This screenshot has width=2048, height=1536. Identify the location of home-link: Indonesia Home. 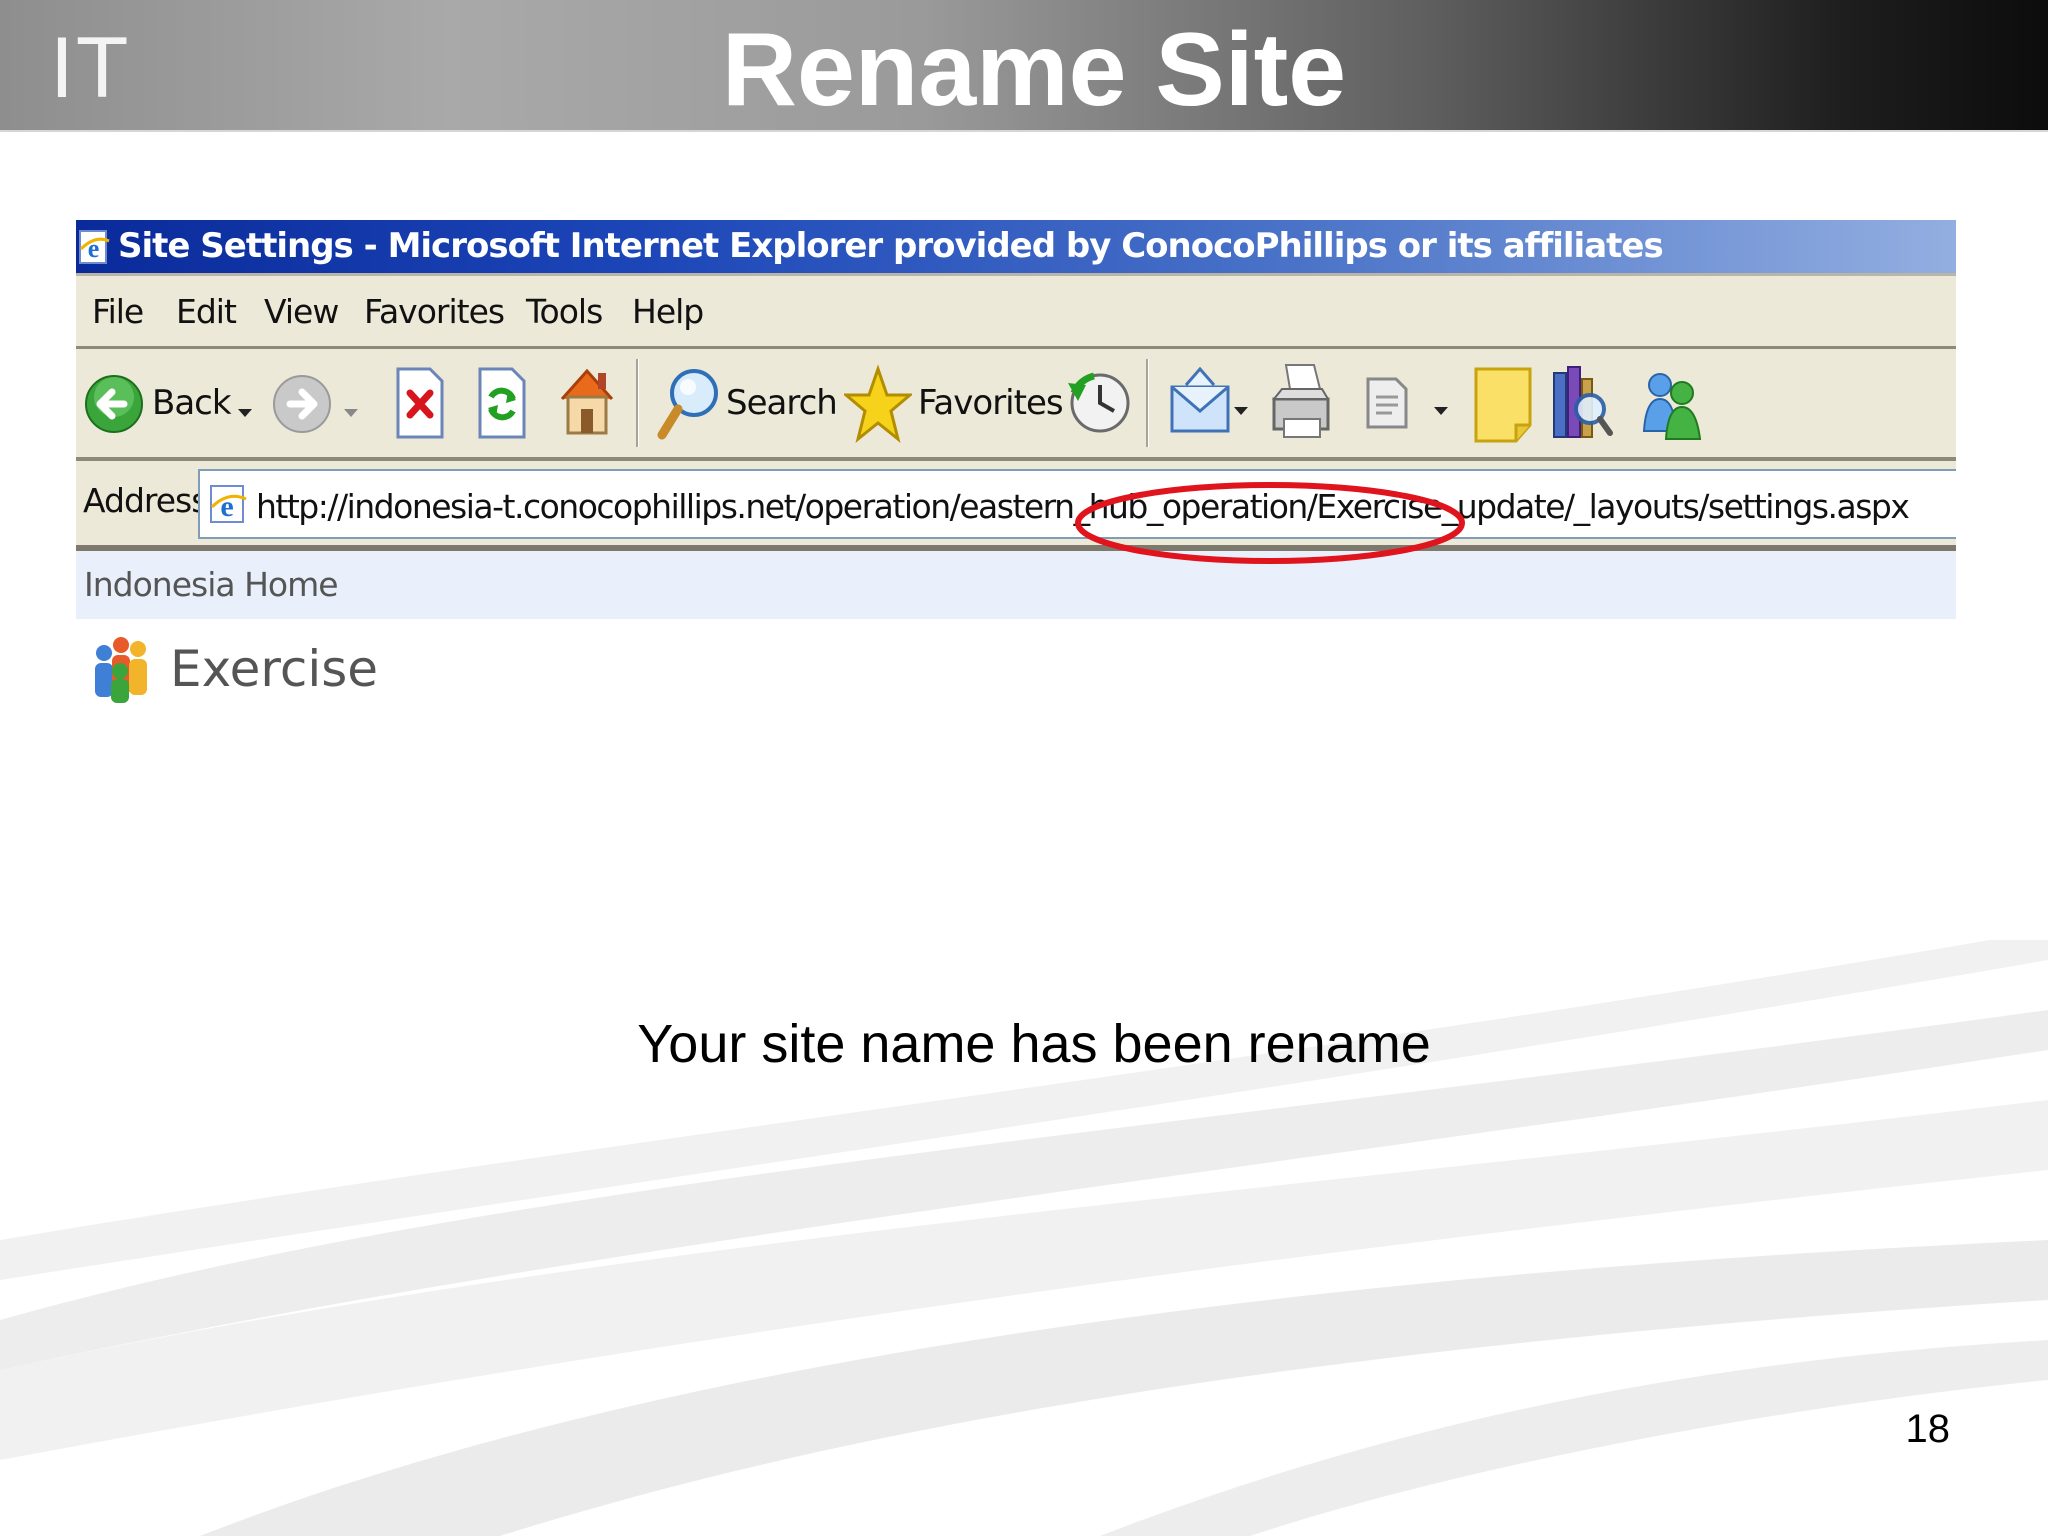
(211, 585).